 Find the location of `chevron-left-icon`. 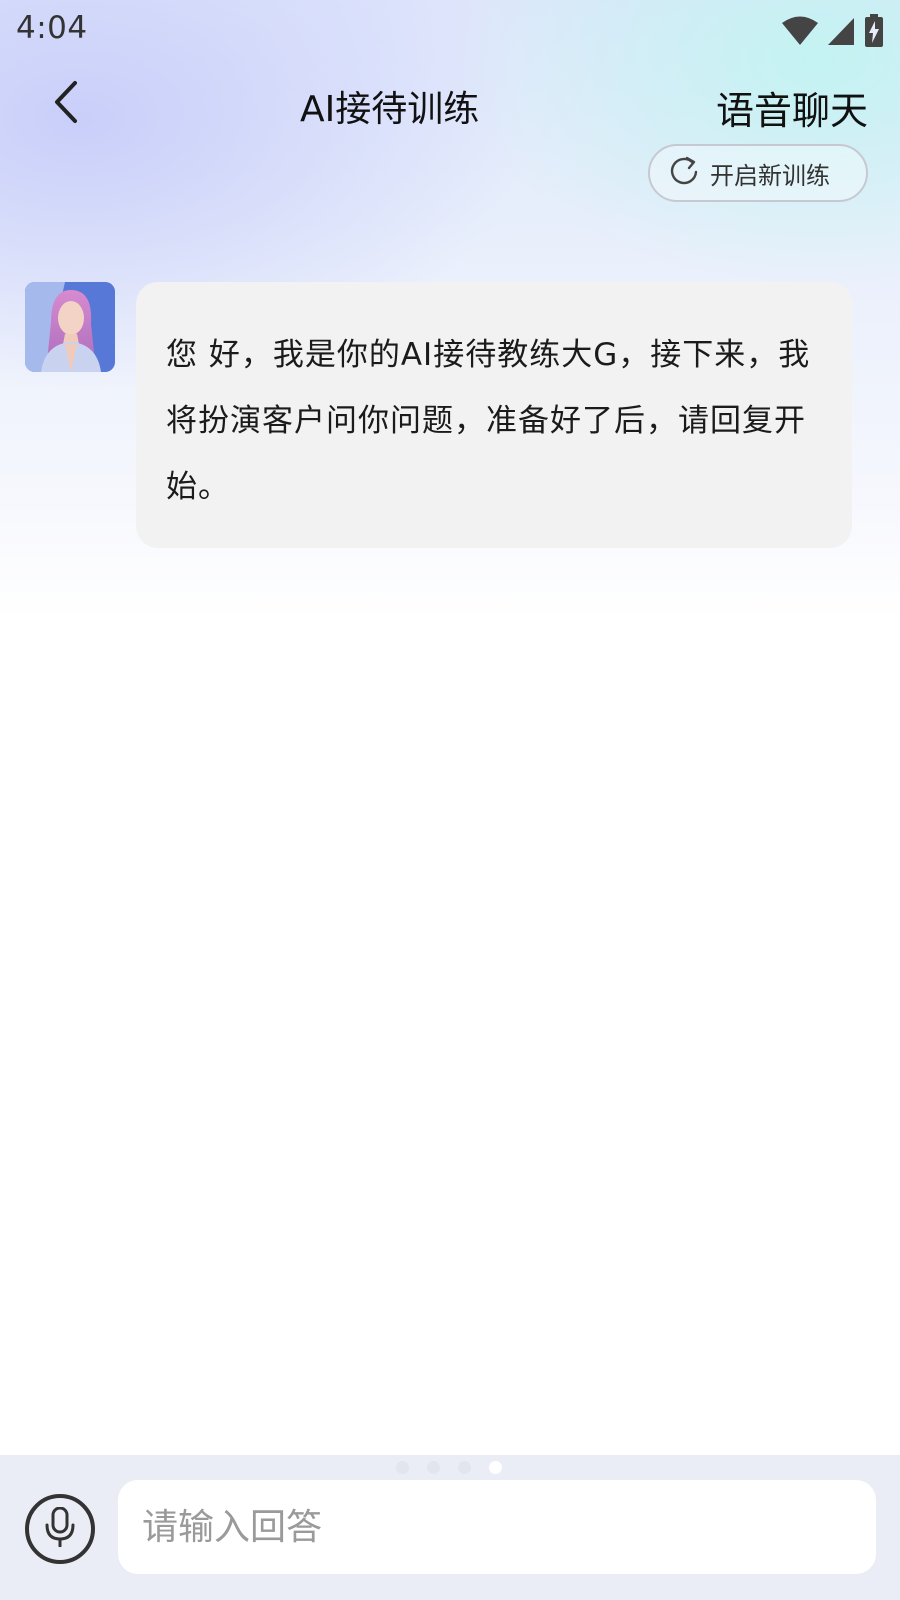

chevron-left-icon is located at coordinates (66, 104).